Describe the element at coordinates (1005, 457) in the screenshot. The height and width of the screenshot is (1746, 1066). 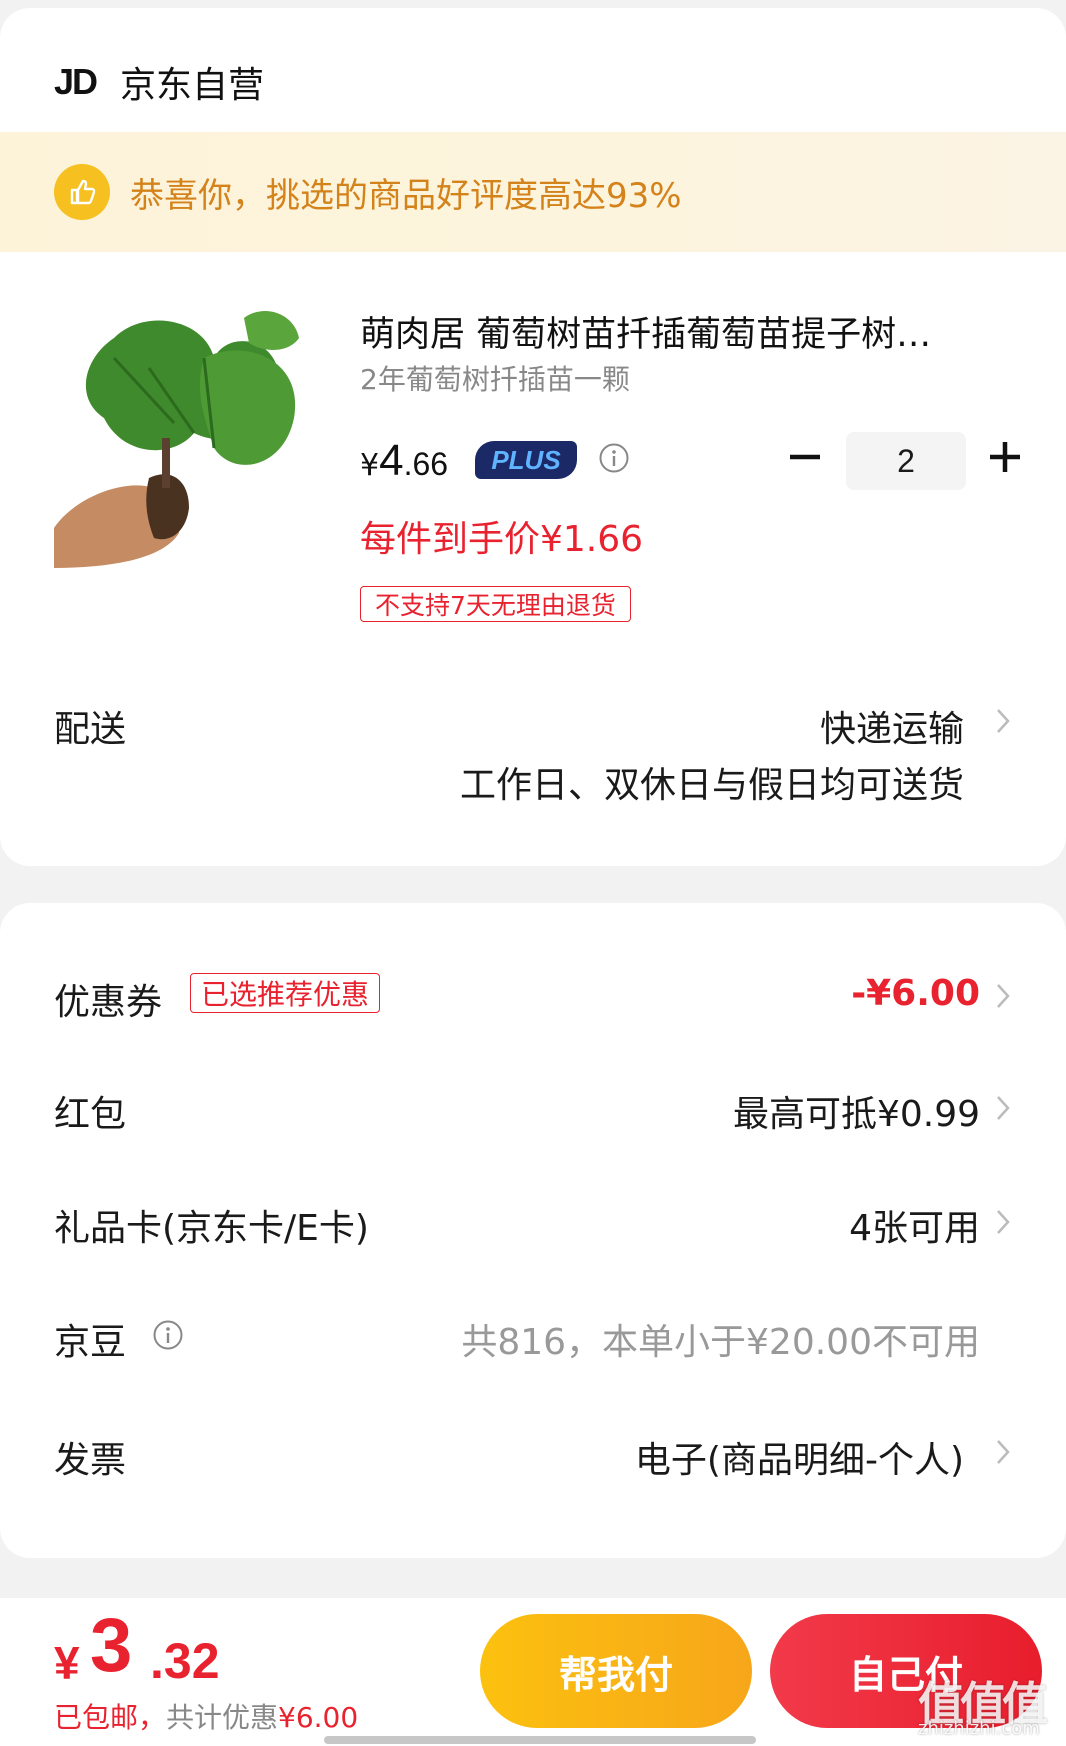
I see `quantity-increase-button` at that location.